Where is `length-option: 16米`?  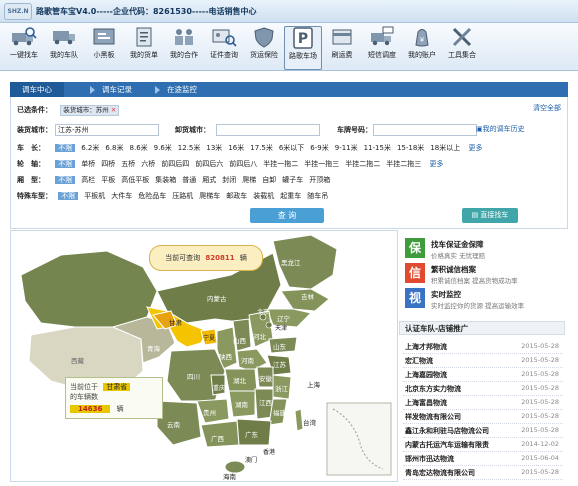
length-option: 16米 is located at coordinates (236, 148).